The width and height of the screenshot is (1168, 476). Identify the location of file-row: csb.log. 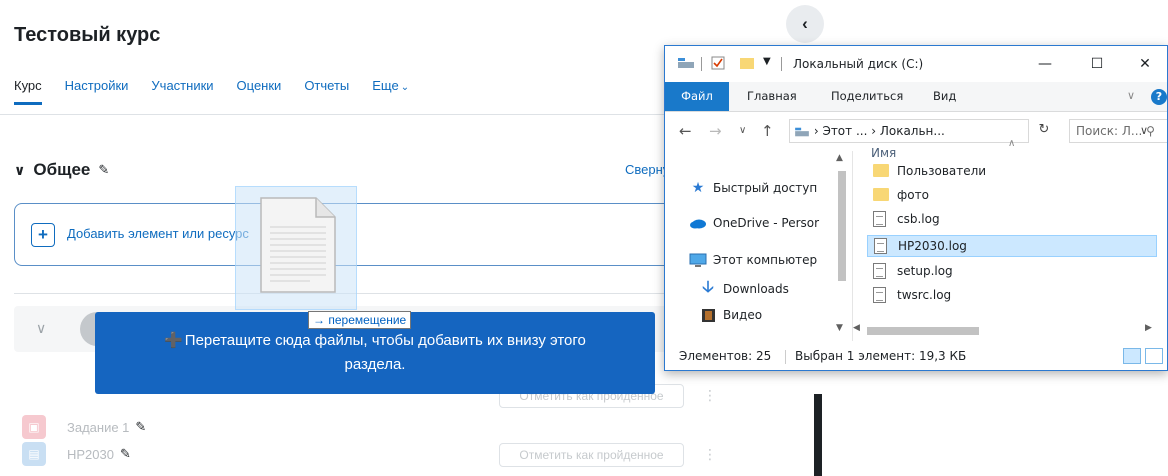
(1012, 219).